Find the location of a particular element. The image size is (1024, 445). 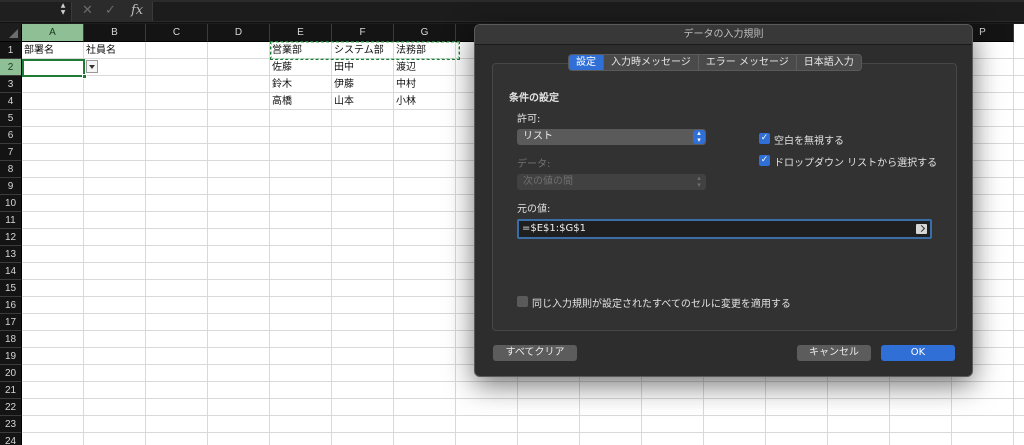

data-label: データ: is located at coordinates (534, 164).